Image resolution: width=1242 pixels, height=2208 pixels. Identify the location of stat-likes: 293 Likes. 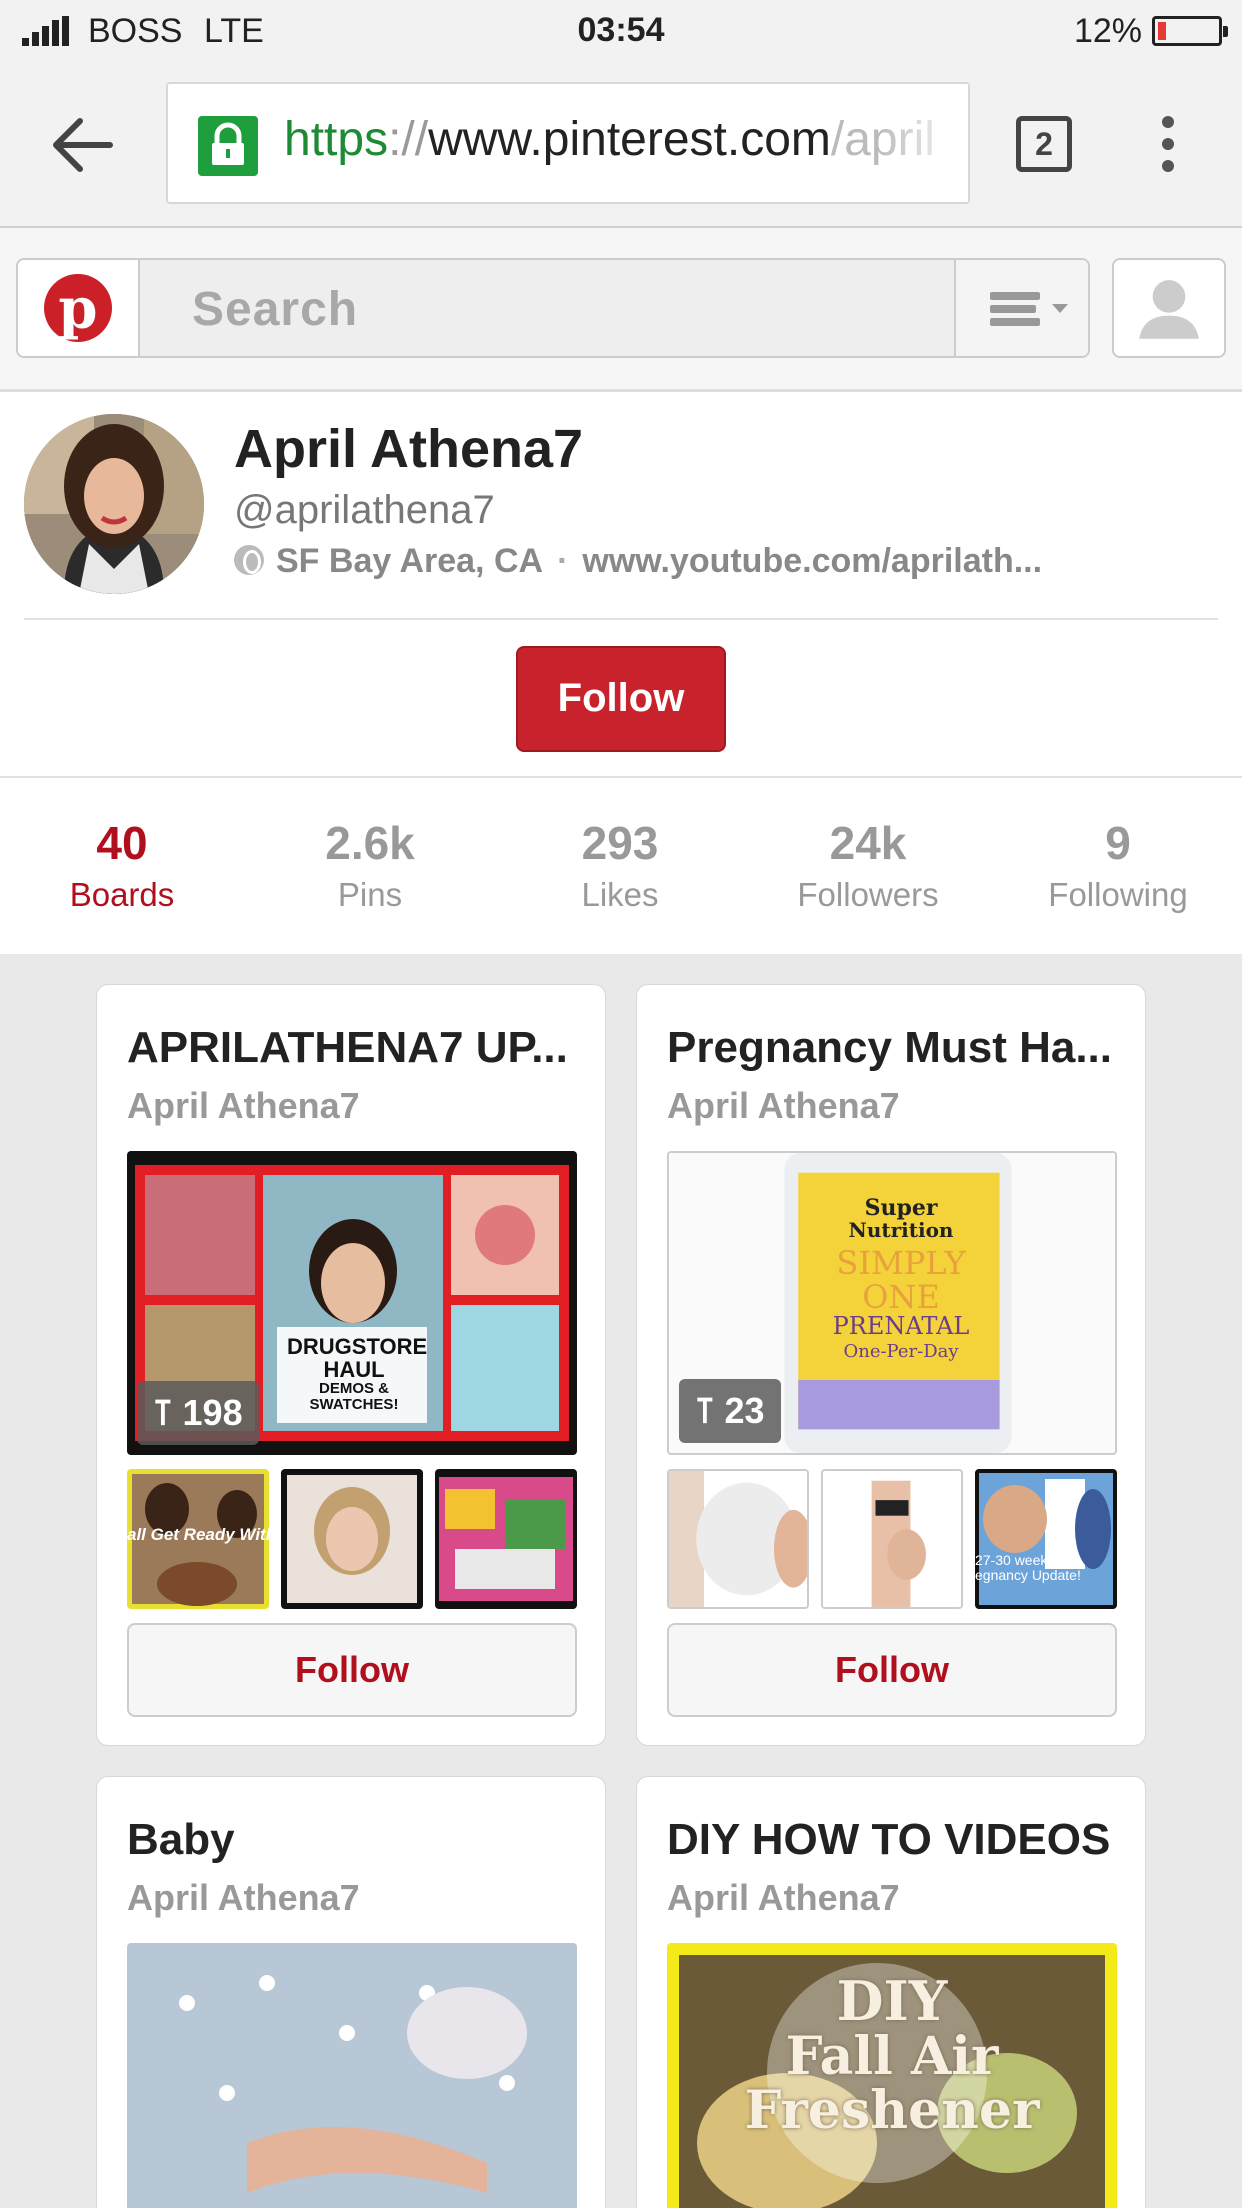
(620, 865).